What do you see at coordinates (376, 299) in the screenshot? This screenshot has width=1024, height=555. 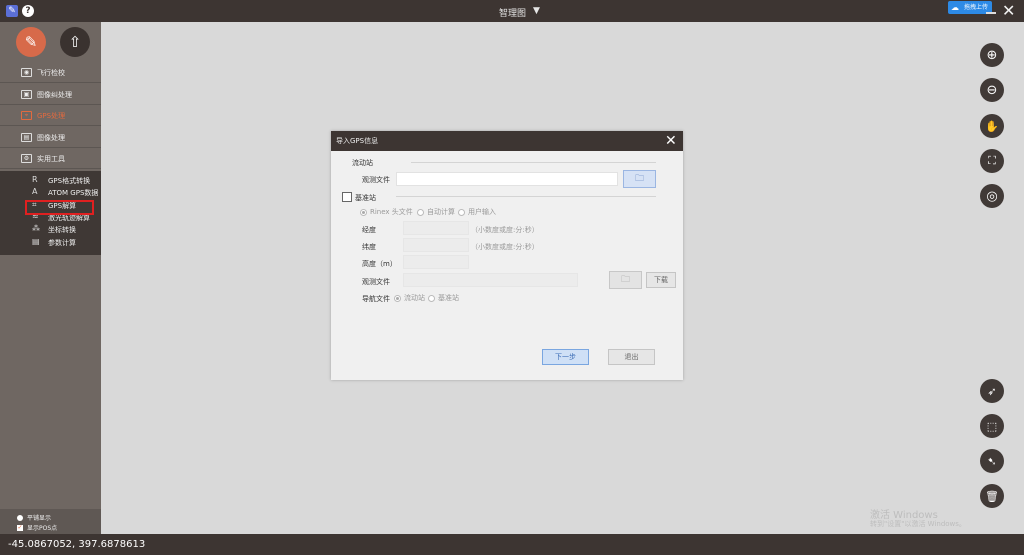 I see `nav-file-label: 导航文件` at bounding box center [376, 299].